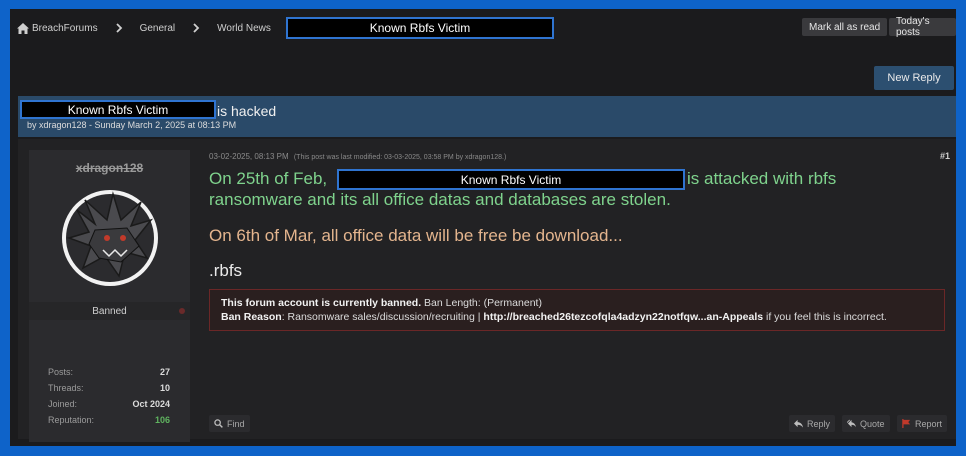 The image size is (966, 456). What do you see at coordinates (321, 303) in the screenshot?
I see `ban-notice-heading: This forum account is currently banned.` at bounding box center [321, 303].